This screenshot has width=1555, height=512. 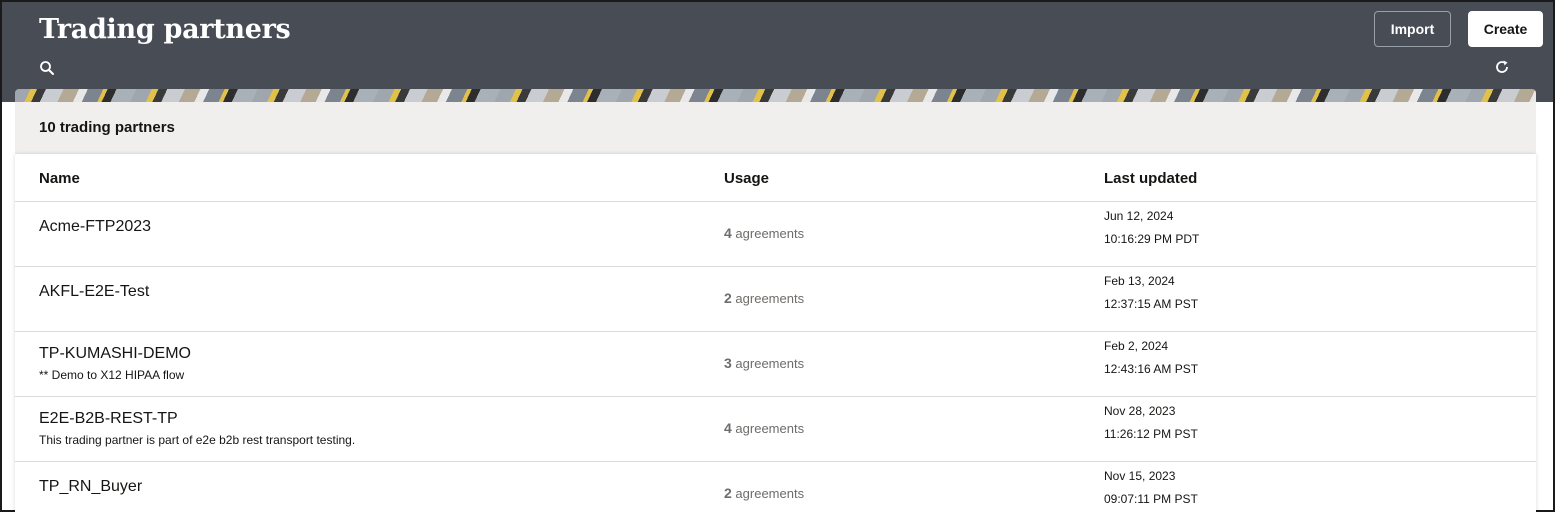 I want to click on partner-name: AKFL-E2E-Test, so click(x=94, y=292).